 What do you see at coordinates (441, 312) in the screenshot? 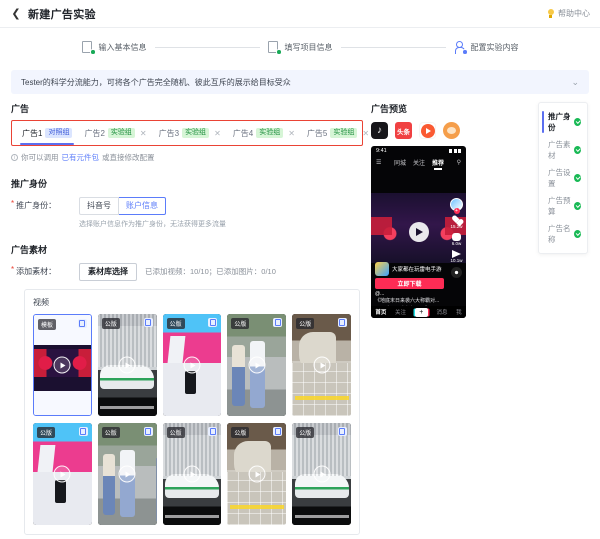
I see `phone-bottom-messages: 消息` at bounding box center [441, 312].